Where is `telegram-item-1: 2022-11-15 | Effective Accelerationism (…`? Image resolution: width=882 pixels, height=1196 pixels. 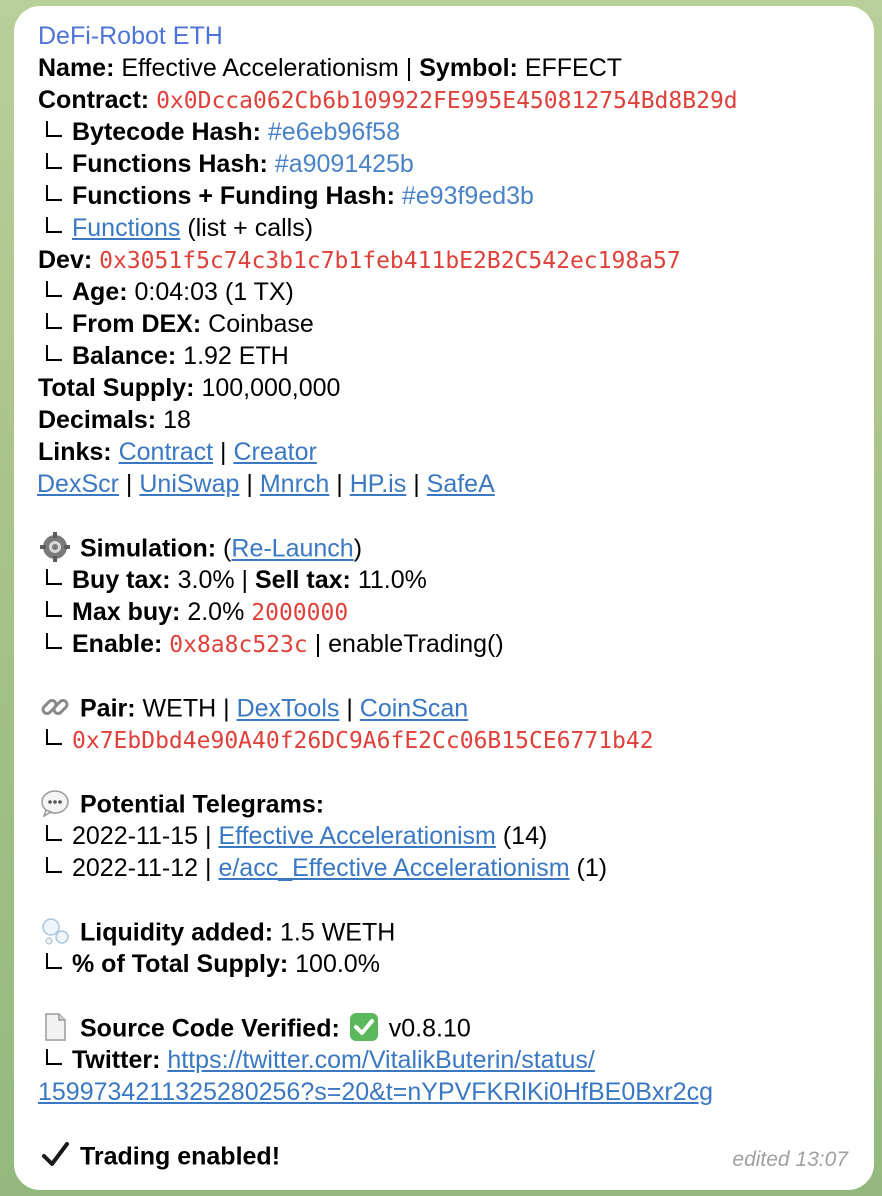
telegram-item-1: 2022-11-15 | Effective Accelerationism (… is located at coordinates (456, 836).